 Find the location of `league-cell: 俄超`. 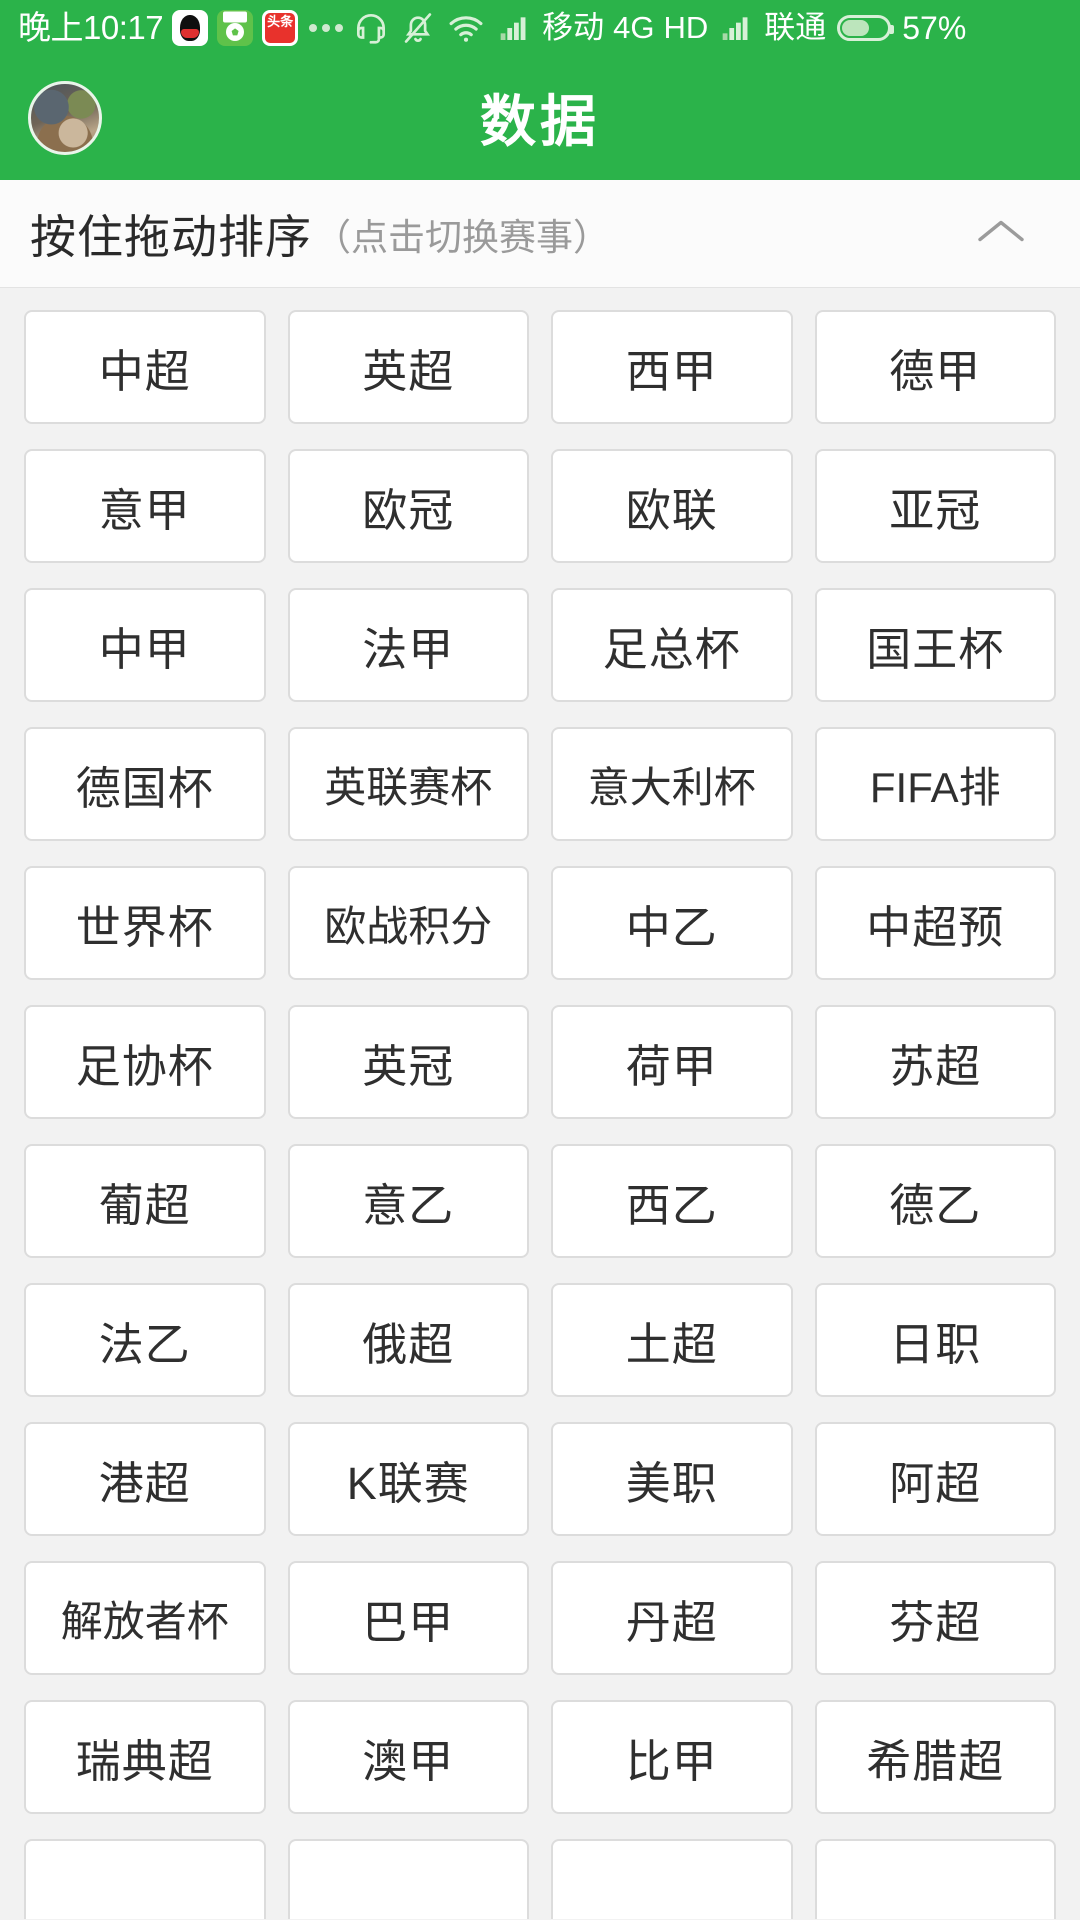

league-cell: 俄超 is located at coordinates (408, 1340).